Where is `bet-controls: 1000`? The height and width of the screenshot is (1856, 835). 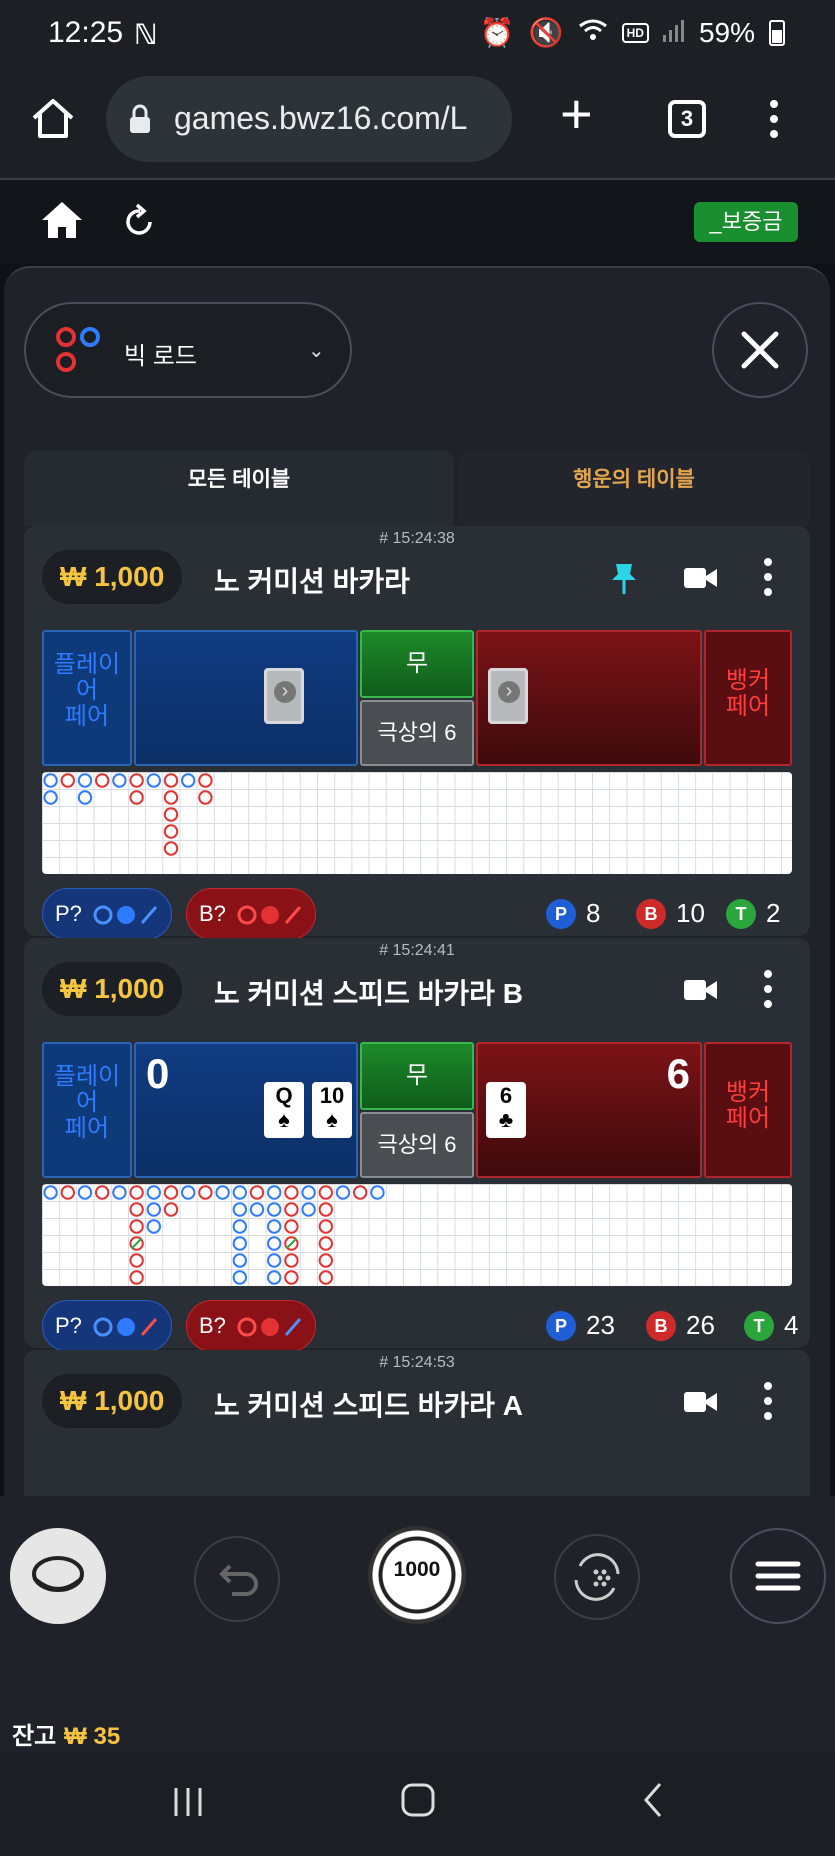 bet-controls: 1000 is located at coordinates (417, 1624).